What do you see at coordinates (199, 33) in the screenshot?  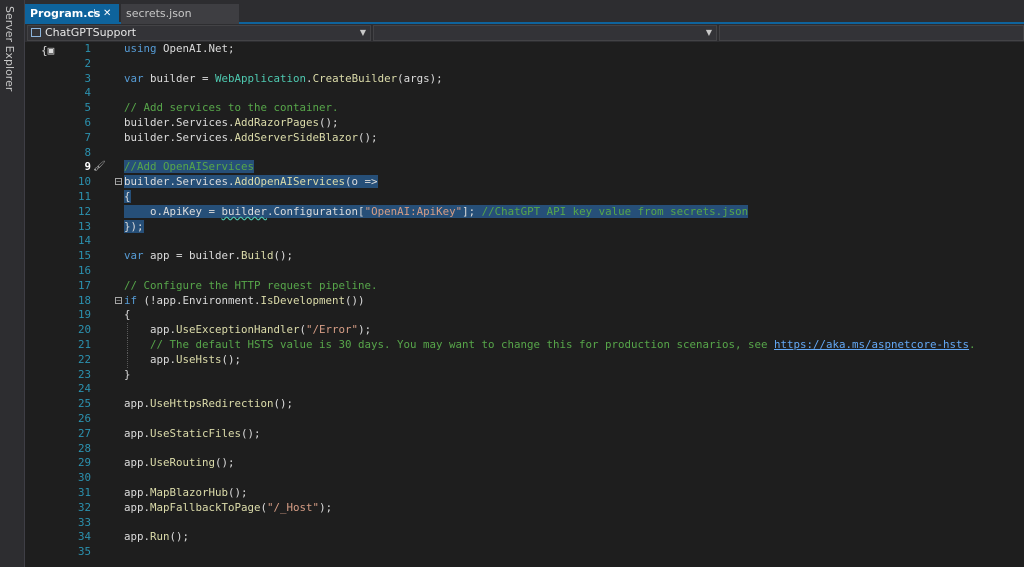 I see `project-dropdown: ChatGPTSupport ▼` at bounding box center [199, 33].